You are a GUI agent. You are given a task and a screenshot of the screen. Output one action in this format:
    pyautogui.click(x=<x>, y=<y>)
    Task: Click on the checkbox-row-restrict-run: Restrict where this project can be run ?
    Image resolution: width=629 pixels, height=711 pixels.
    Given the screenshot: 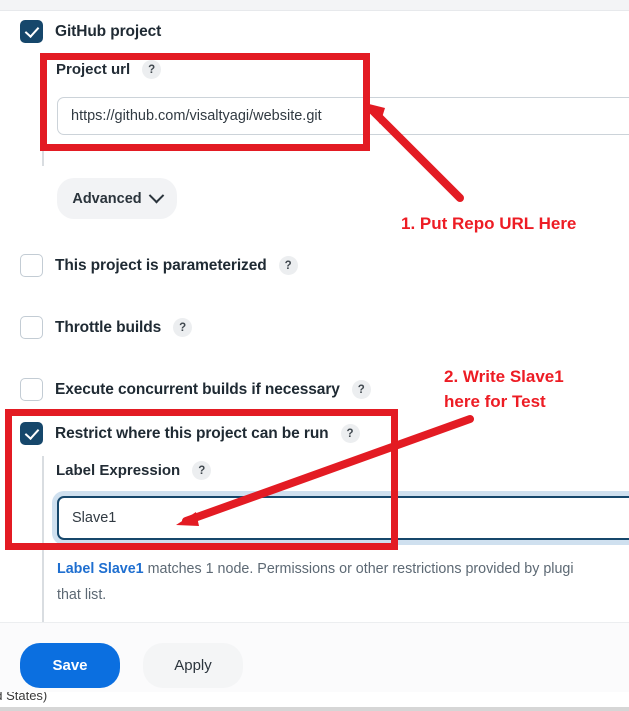 What is the action you would take?
    pyautogui.click(x=190, y=433)
    